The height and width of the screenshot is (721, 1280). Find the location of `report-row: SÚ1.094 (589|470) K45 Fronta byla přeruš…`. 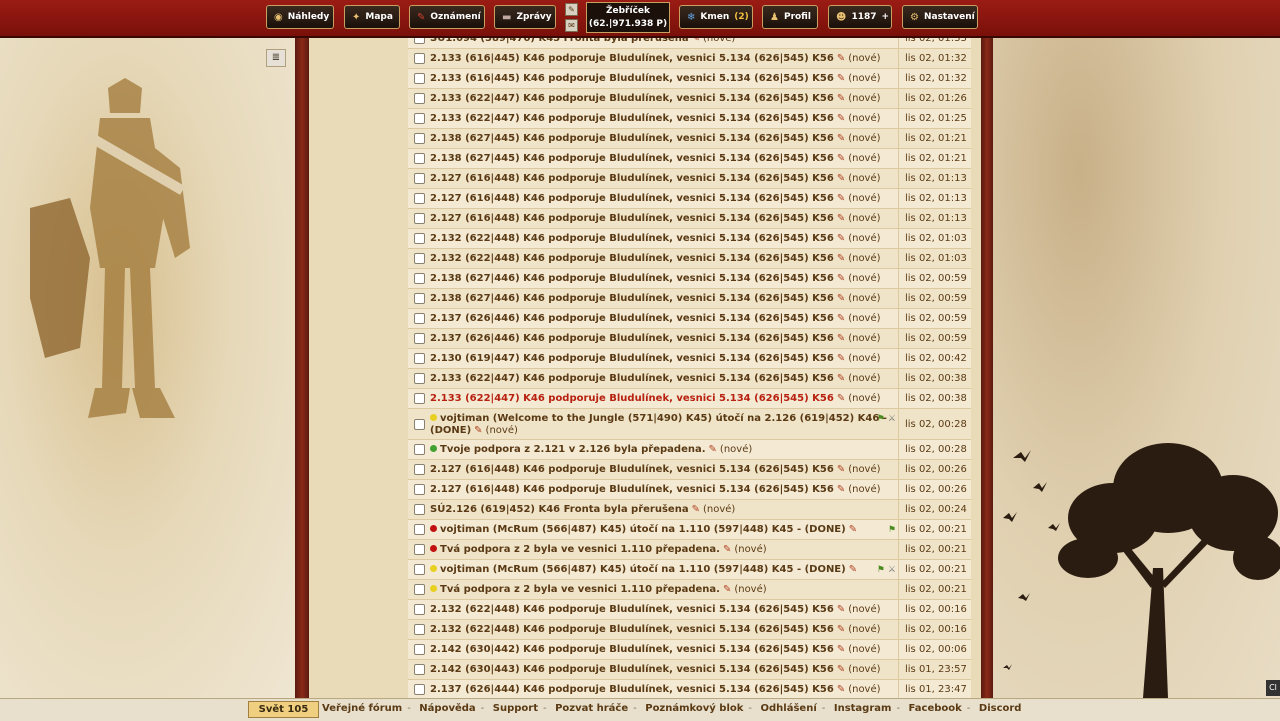

report-row: SÚ1.094 (589|470) K45 Fronta byla přeruš… is located at coordinates (689, 43).